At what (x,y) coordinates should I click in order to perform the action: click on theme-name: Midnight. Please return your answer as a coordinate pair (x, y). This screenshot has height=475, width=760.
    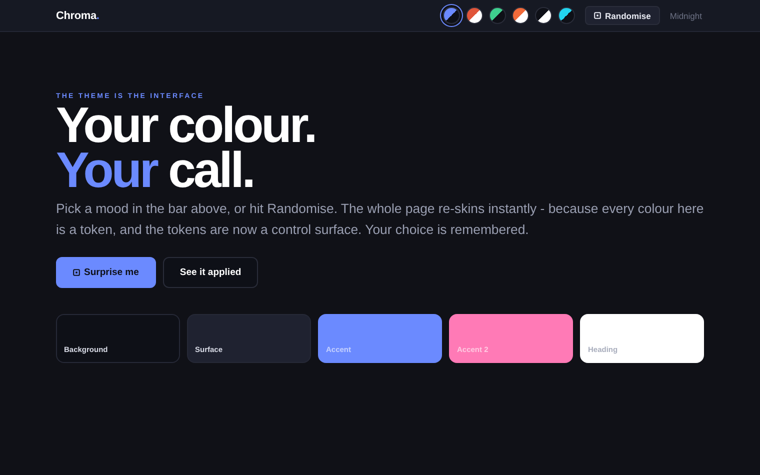
    Looking at the image, I should click on (686, 15).